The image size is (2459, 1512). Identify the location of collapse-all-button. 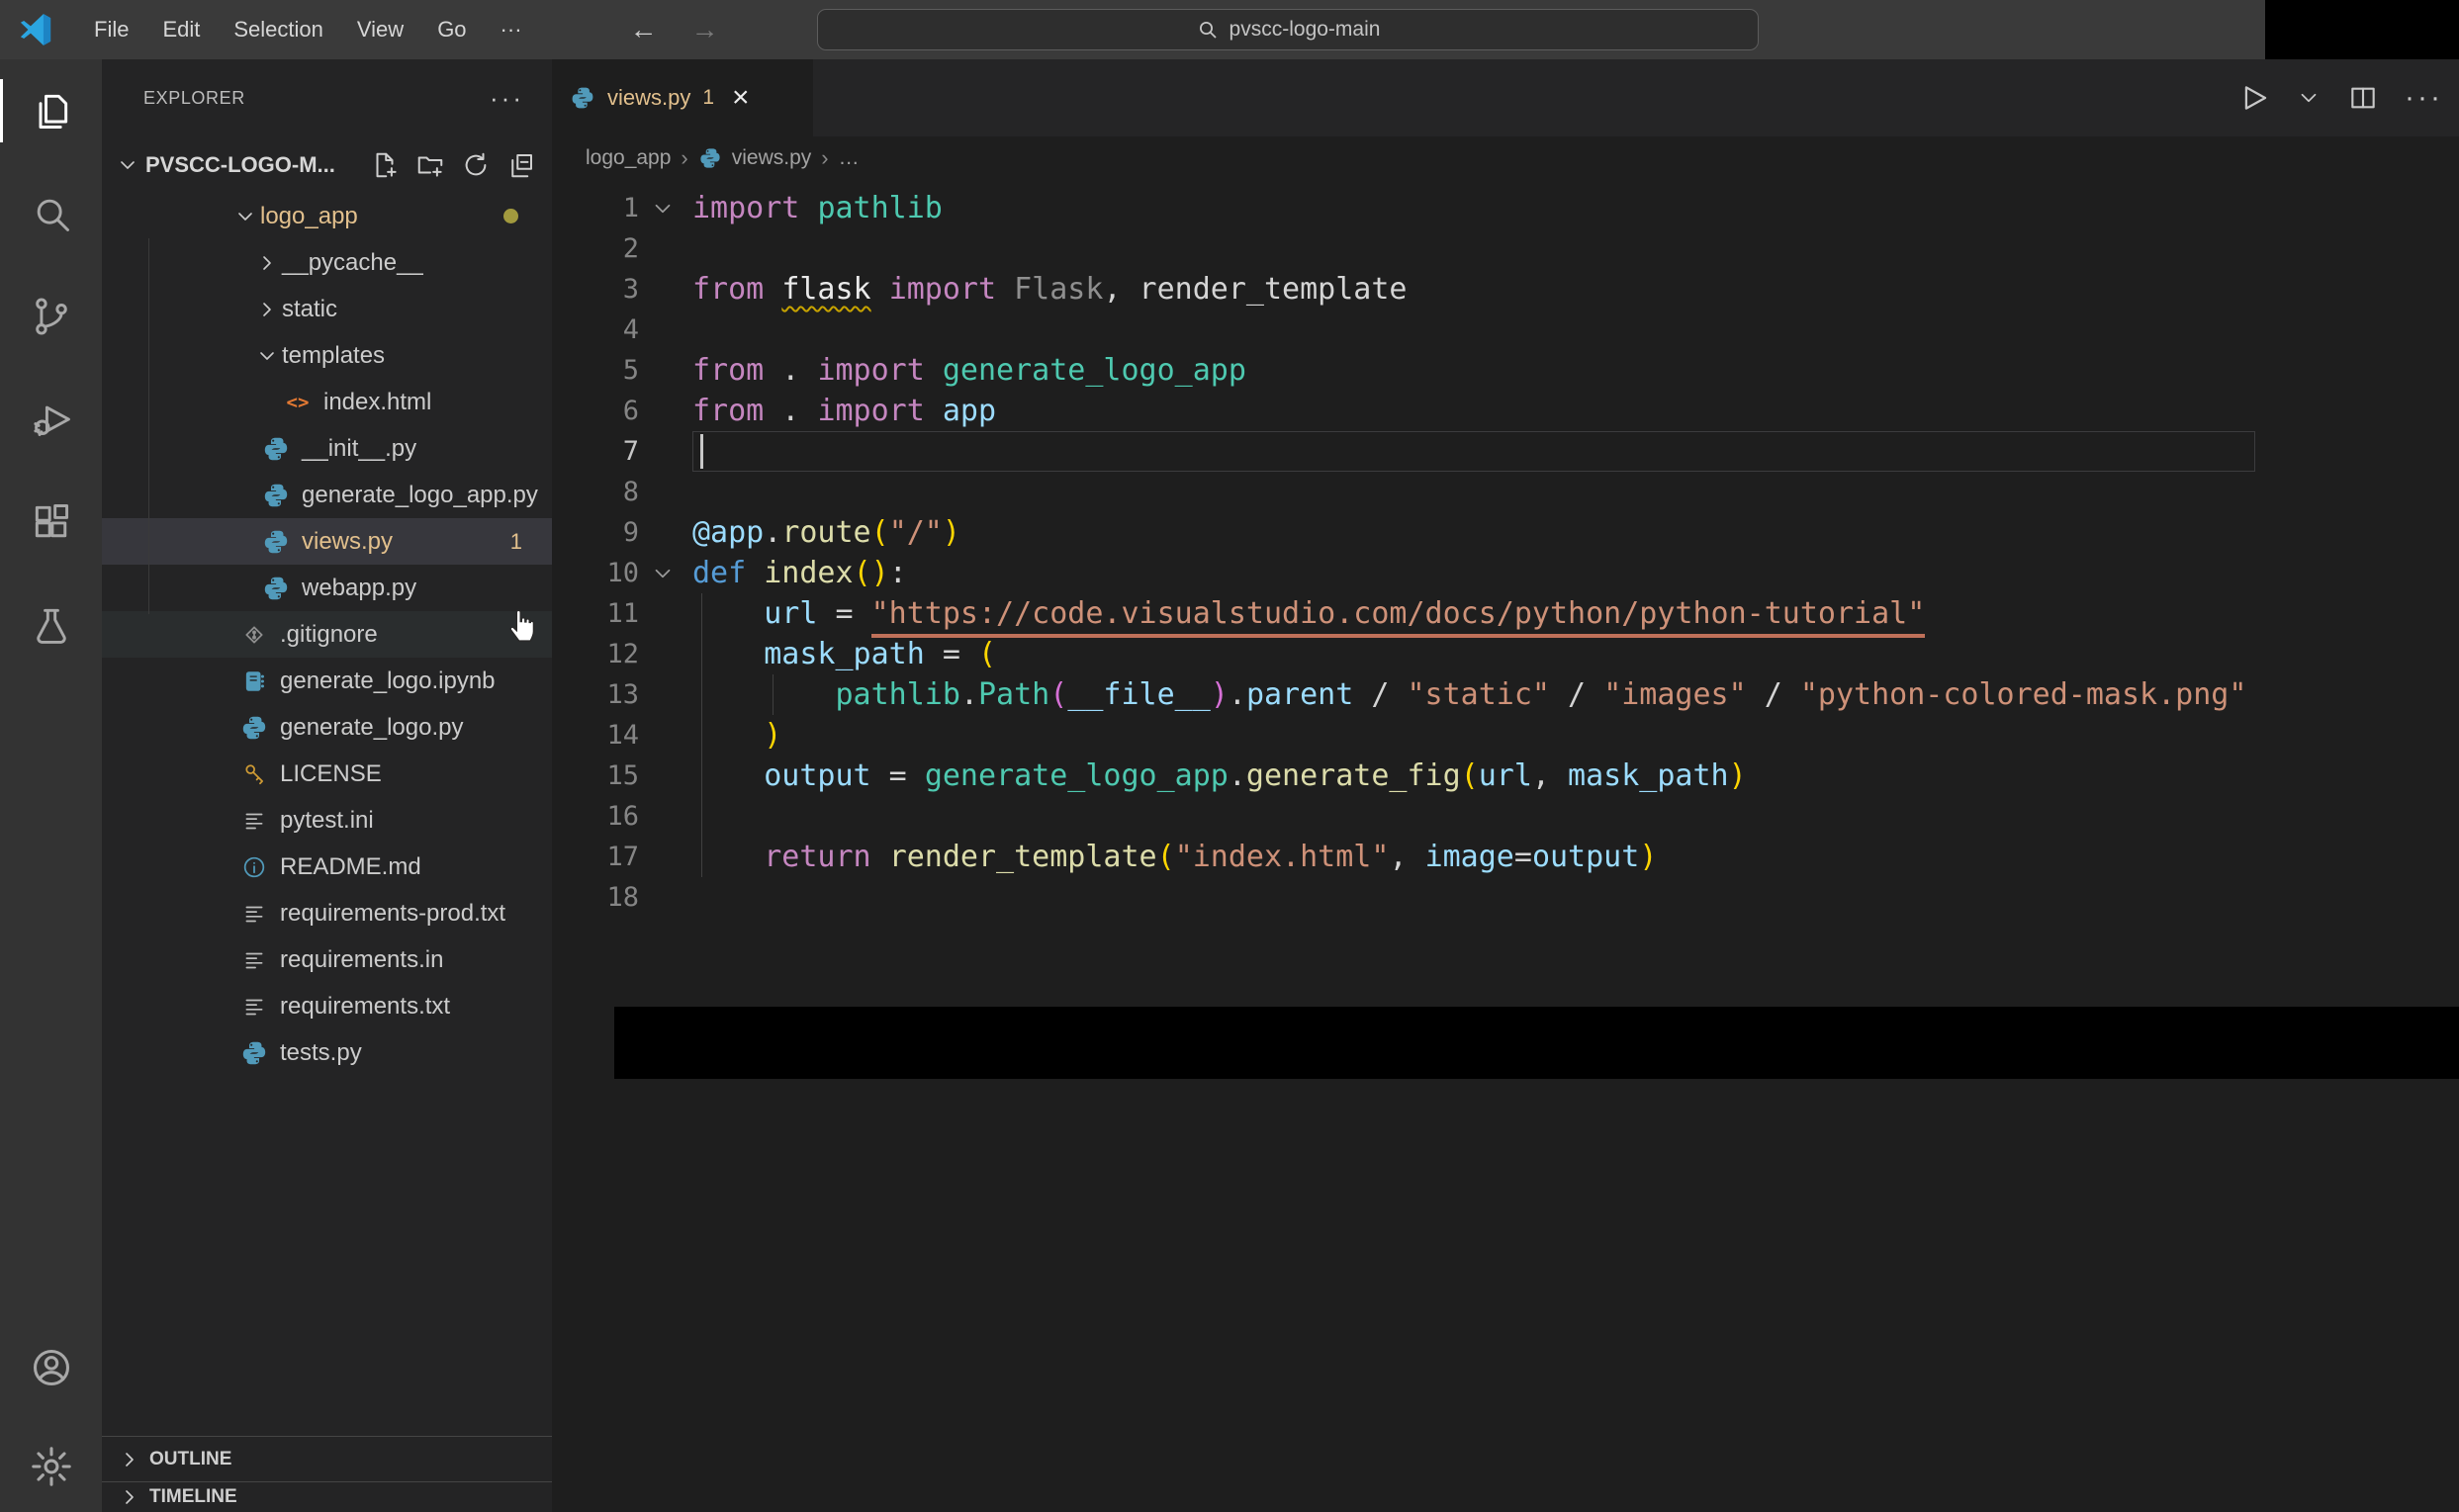
(521, 165).